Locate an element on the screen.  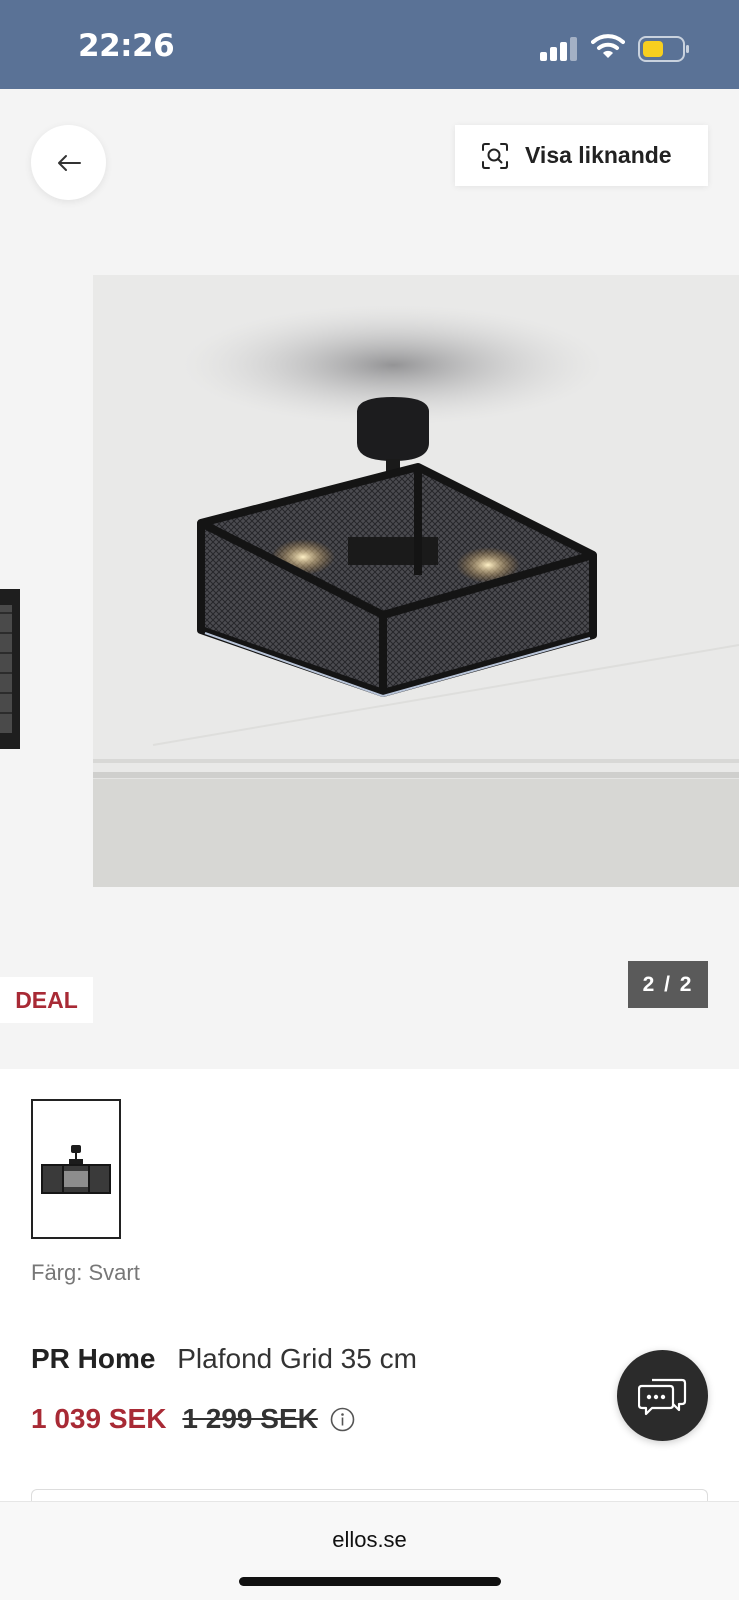
visual-search-icon is located at coordinates (495, 155).